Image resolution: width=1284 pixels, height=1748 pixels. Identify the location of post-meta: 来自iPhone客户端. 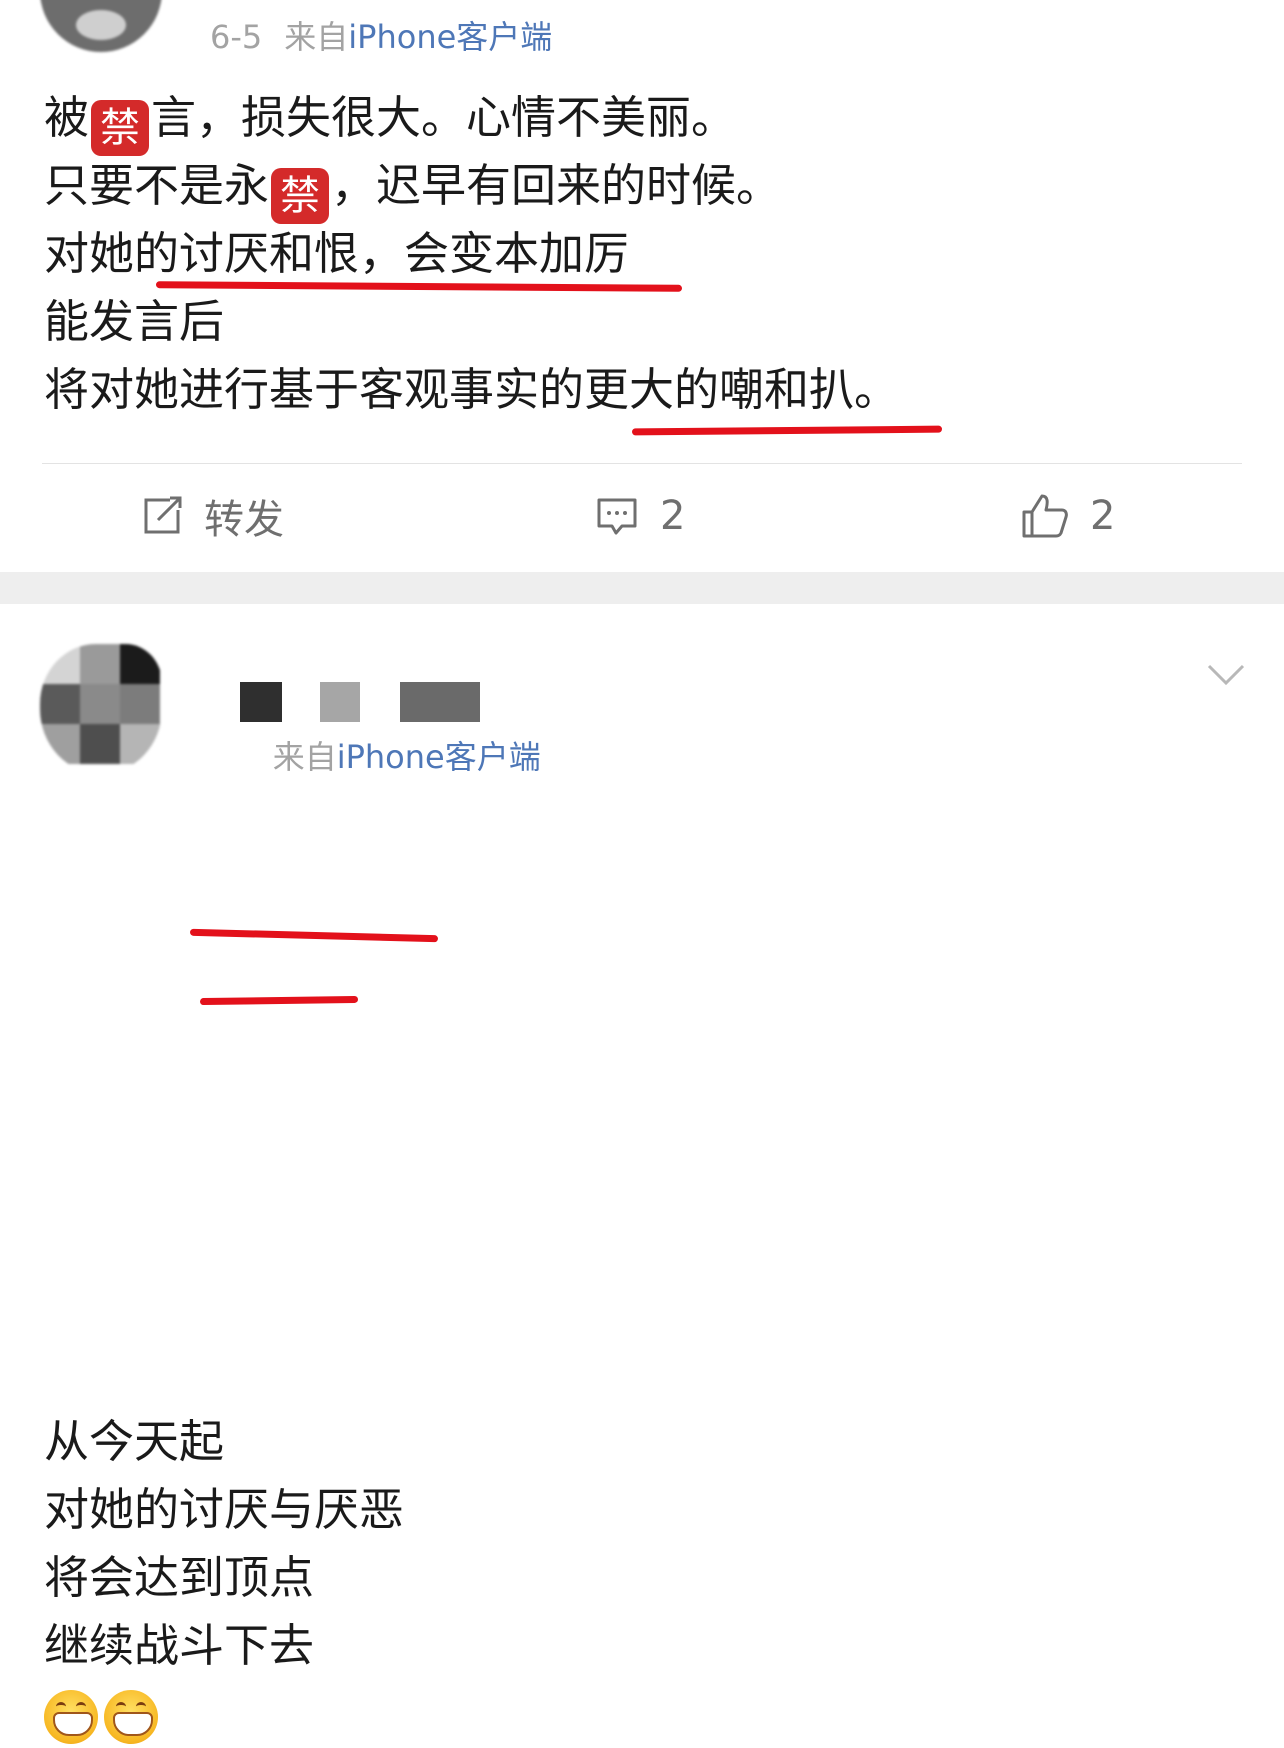
(375, 755).